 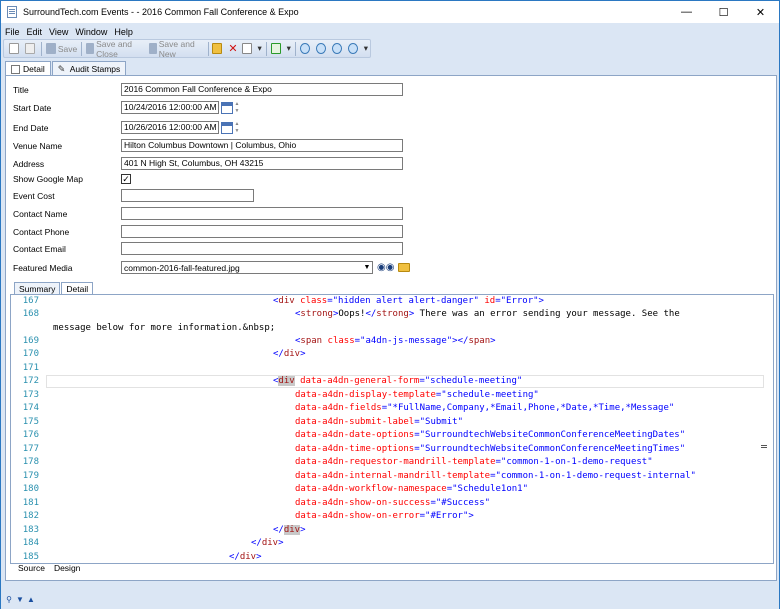 What do you see at coordinates (262, 163) in the screenshot?
I see `address-field: 401 N High St, Columbus, OH 43215` at bounding box center [262, 163].